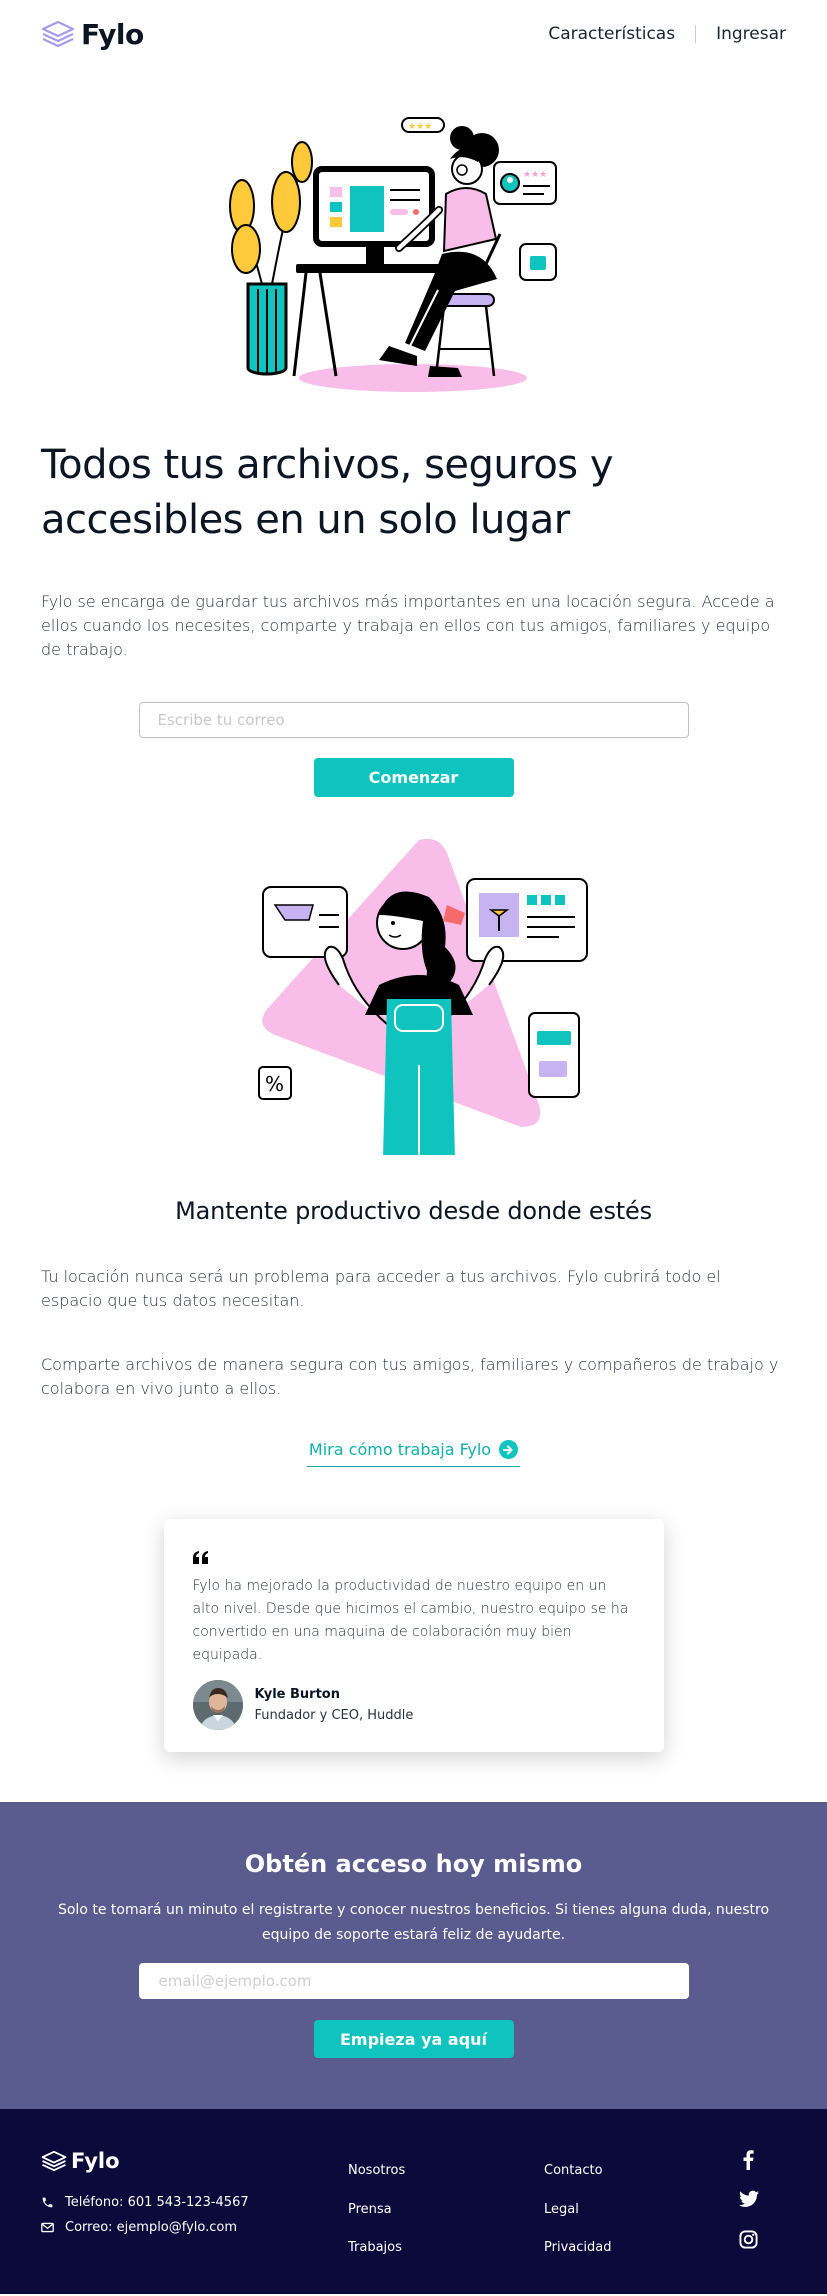  Describe the element at coordinates (157, 2202) in the screenshot. I see `footer-phone-text: Teléfono: 601 543-123-4567` at that location.